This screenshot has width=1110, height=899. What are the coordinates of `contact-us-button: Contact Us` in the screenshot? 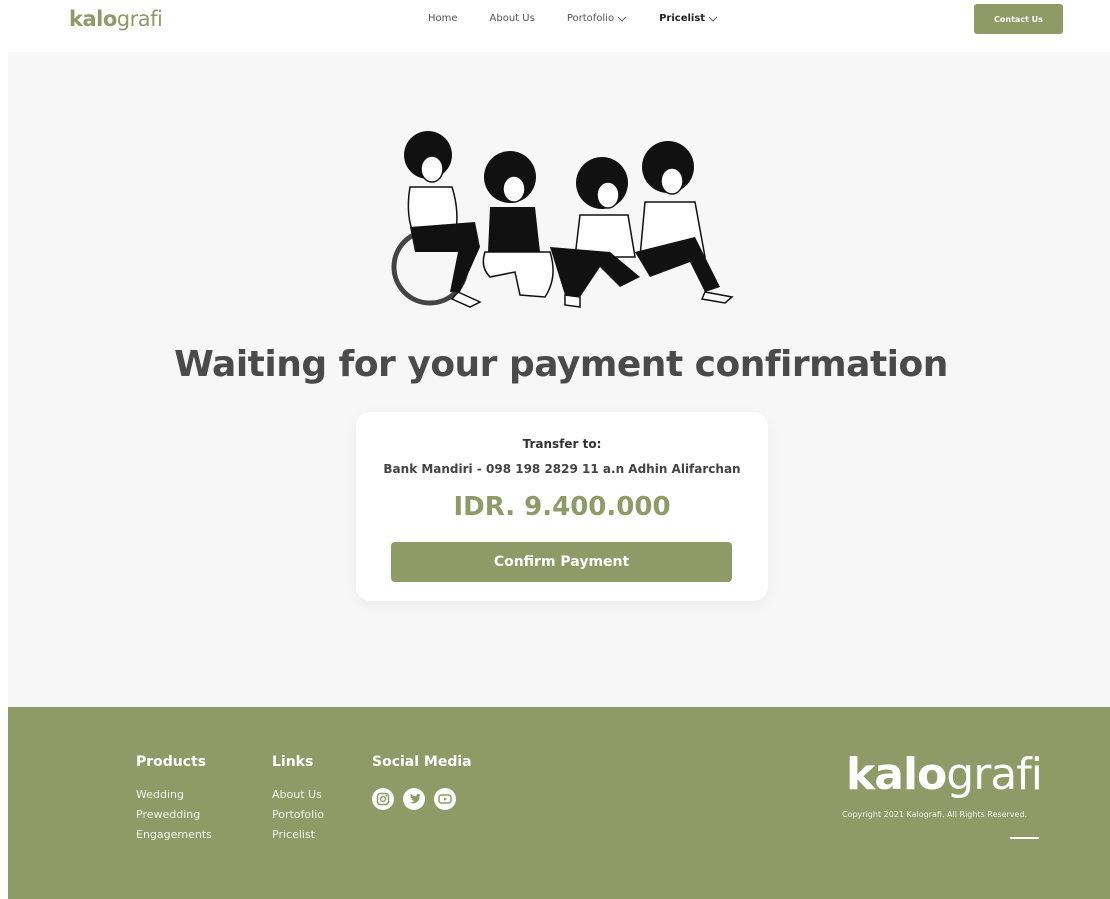 It's located at (1018, 19).